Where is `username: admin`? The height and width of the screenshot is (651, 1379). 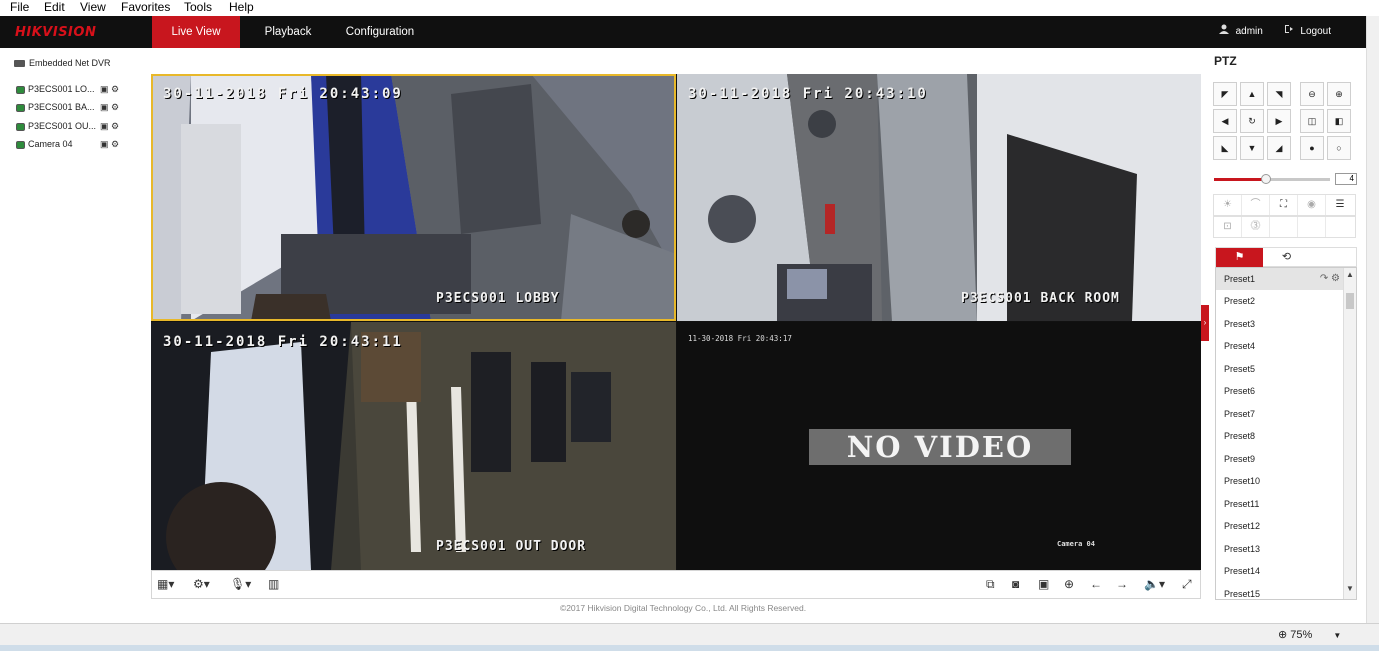 username: admin is located at coordinates (1249, 32).